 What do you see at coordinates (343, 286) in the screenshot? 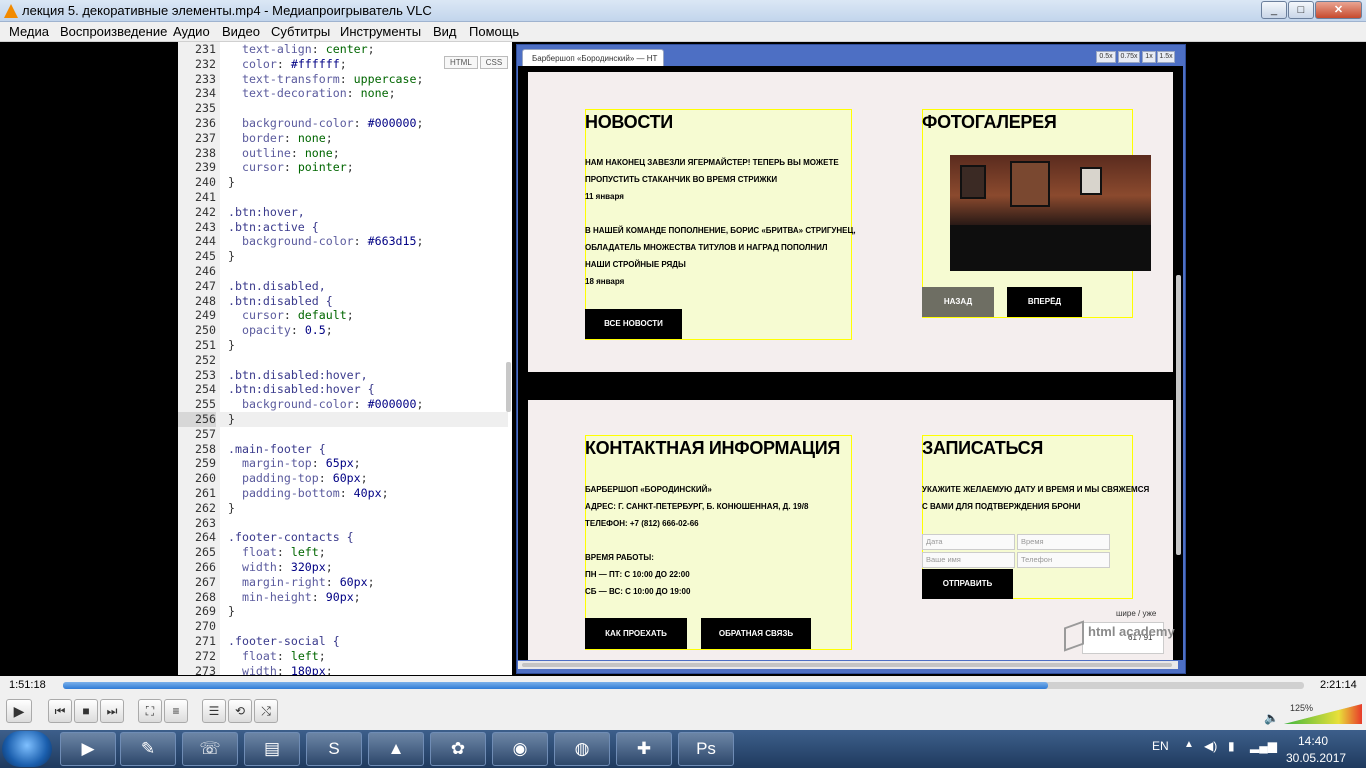
I see `code-line: 247 .btn.disabled,` at bounding box center [343, 286].